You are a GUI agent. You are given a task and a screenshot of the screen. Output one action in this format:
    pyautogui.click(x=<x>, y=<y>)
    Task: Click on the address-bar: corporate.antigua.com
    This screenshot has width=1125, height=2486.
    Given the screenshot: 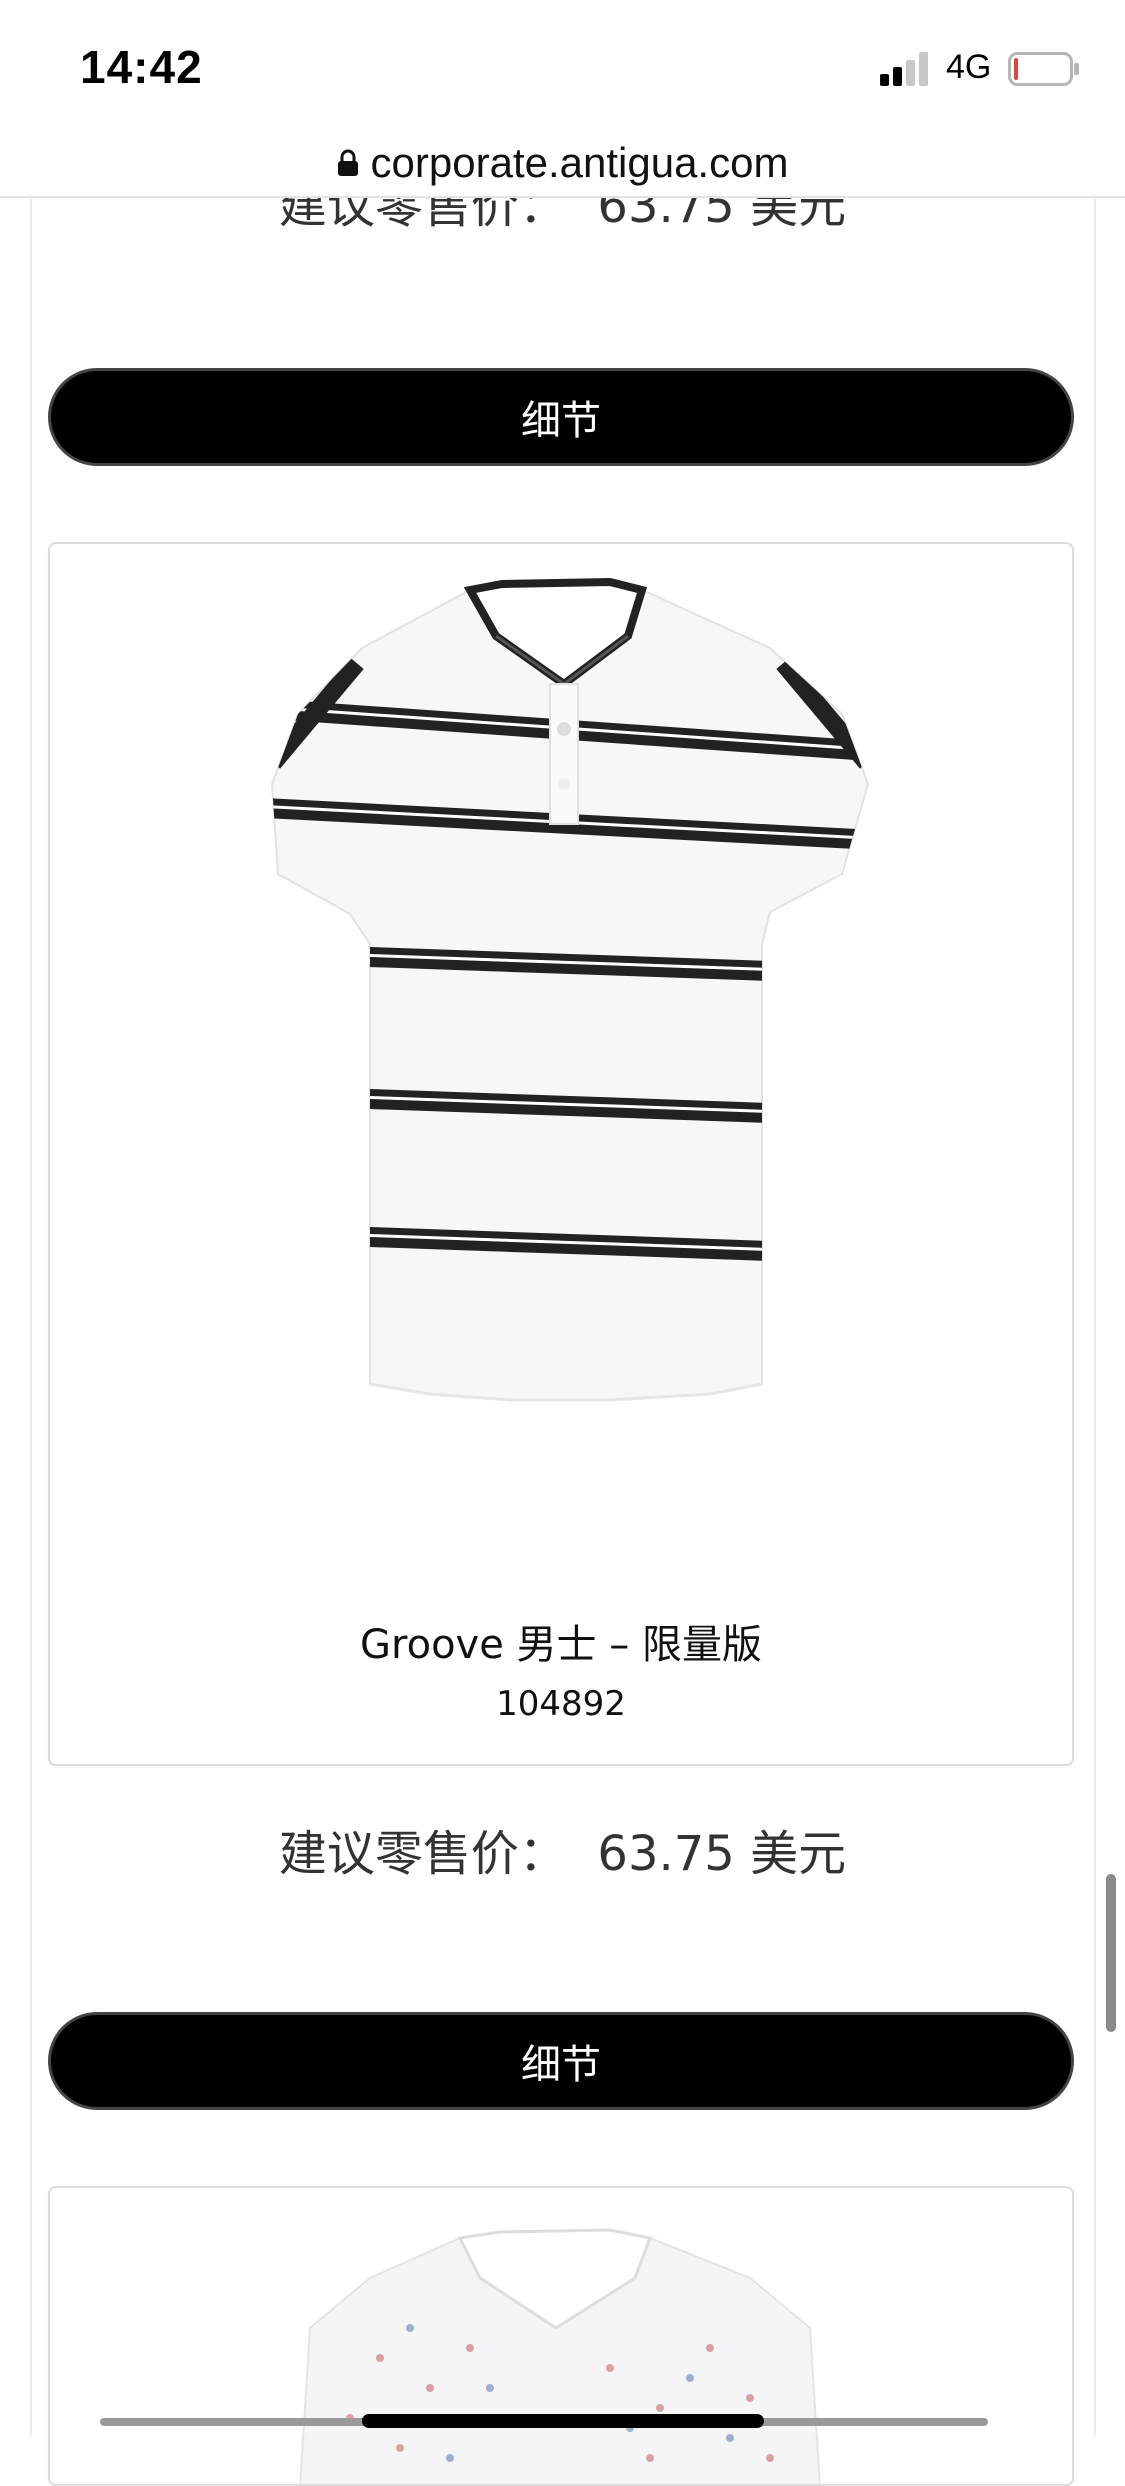 What is the action you would take?
    pyautogui.click(x=562, y=164)
    